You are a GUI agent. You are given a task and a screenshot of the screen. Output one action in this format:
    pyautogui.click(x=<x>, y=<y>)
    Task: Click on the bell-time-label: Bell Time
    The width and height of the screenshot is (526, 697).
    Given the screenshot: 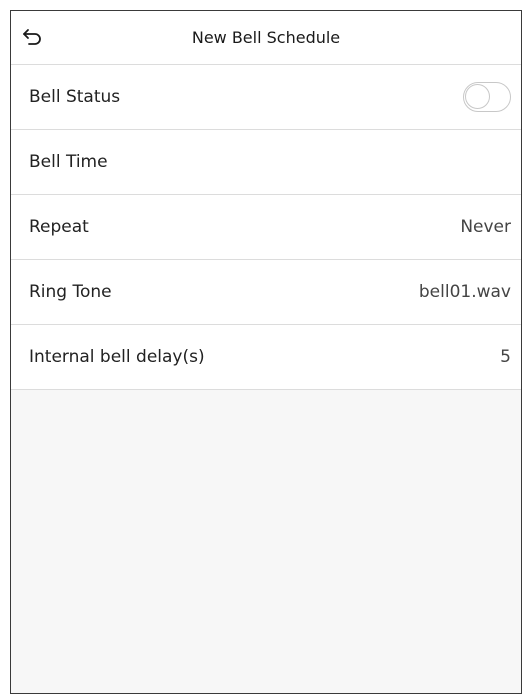 What is the action you would take?
    pyautogui.click(x=68, y=162)
    